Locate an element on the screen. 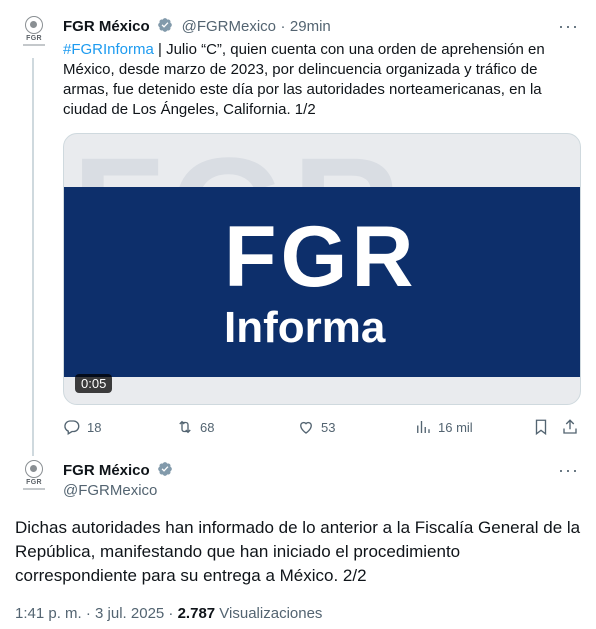 This screenshot has height=629, width=596. views-count: 16 mil is located at coordinates (455, 427).